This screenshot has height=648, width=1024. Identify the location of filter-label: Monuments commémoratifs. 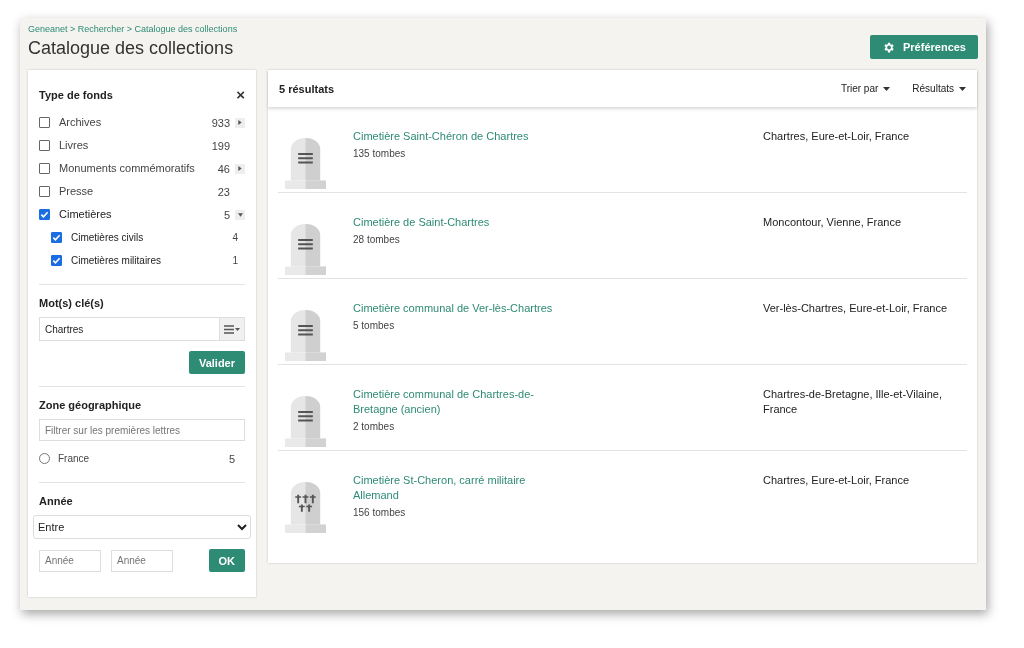
(129, 168).